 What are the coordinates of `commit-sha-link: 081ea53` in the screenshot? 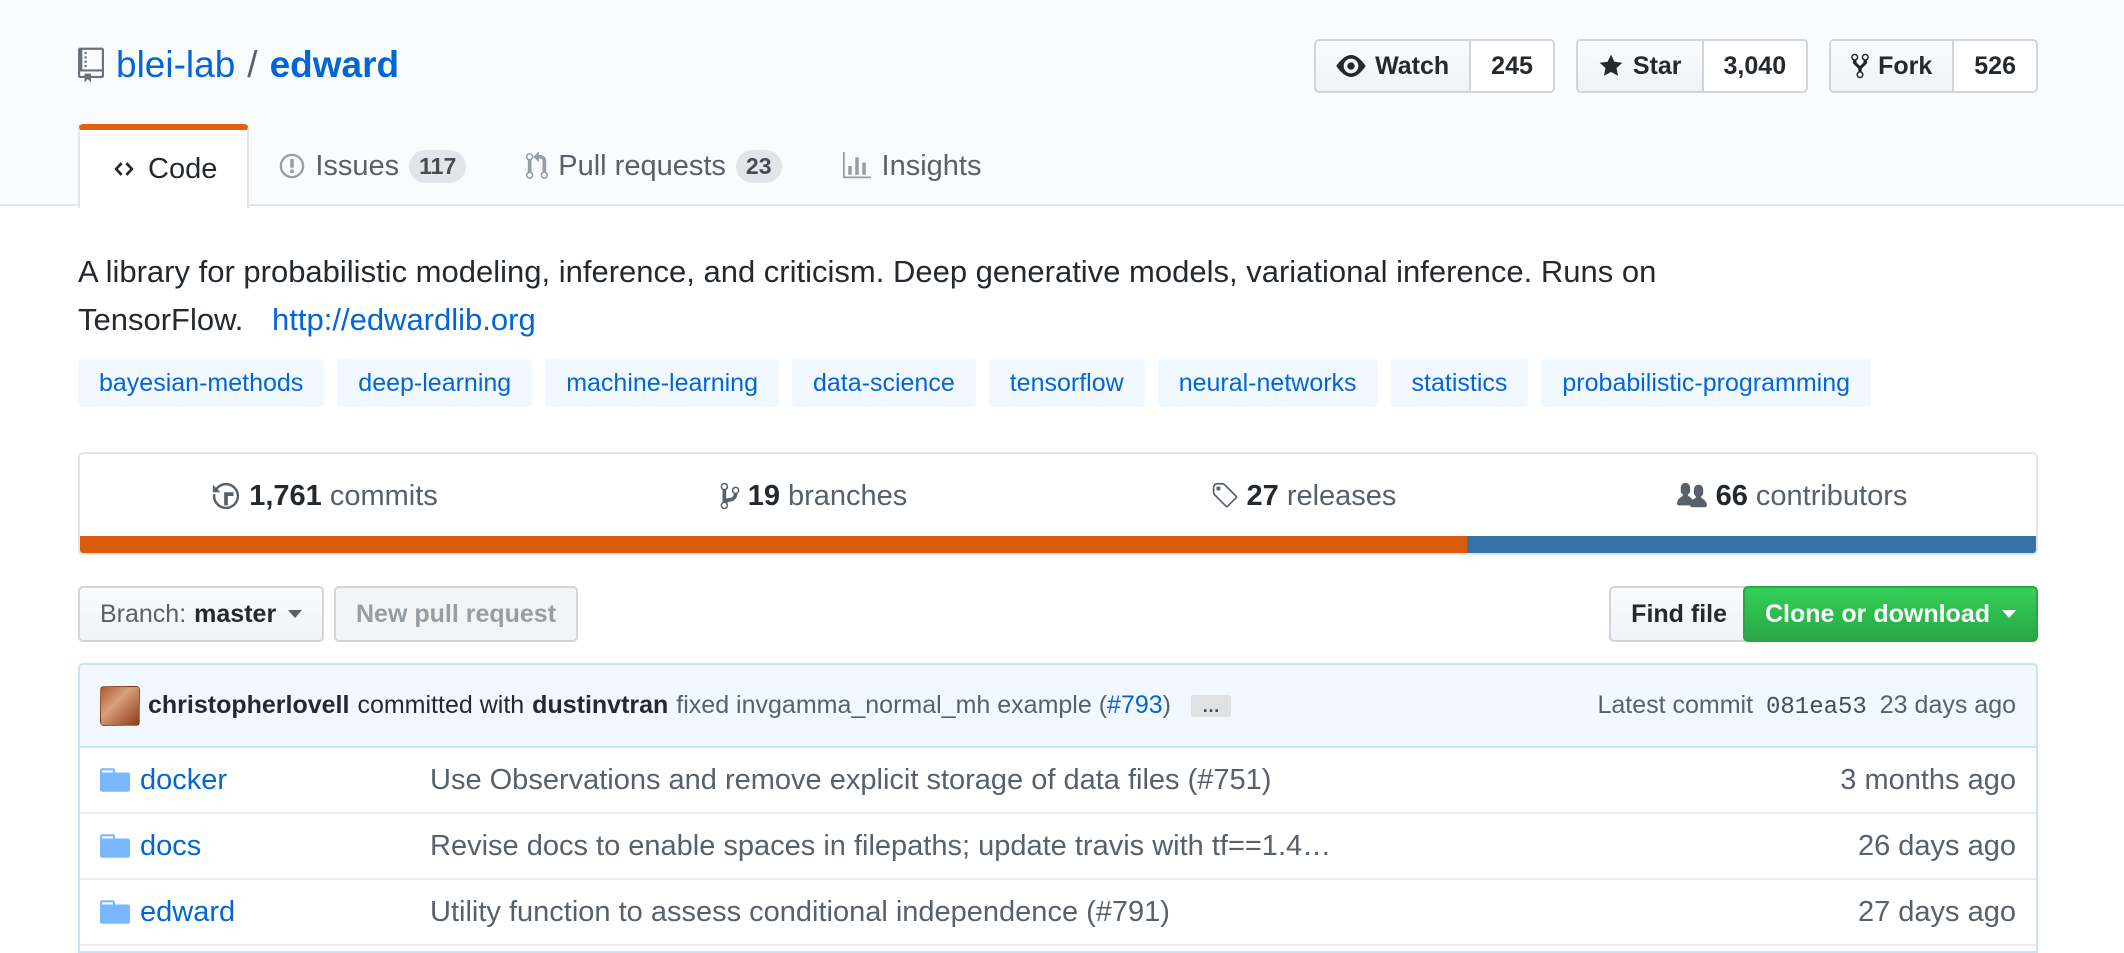 It's located at (1816, 707).